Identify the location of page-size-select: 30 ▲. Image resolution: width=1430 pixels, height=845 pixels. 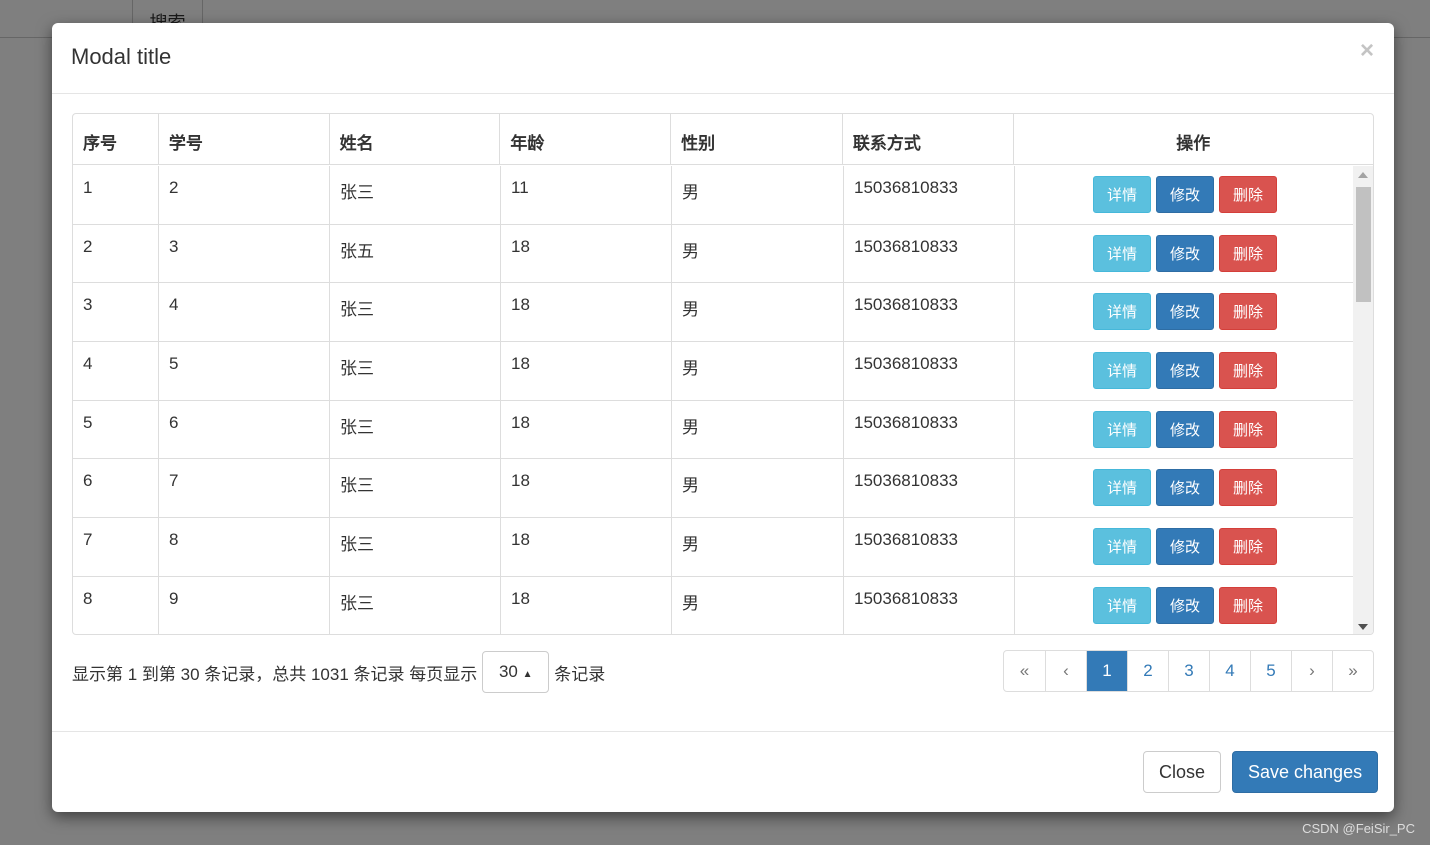
(516, 672).